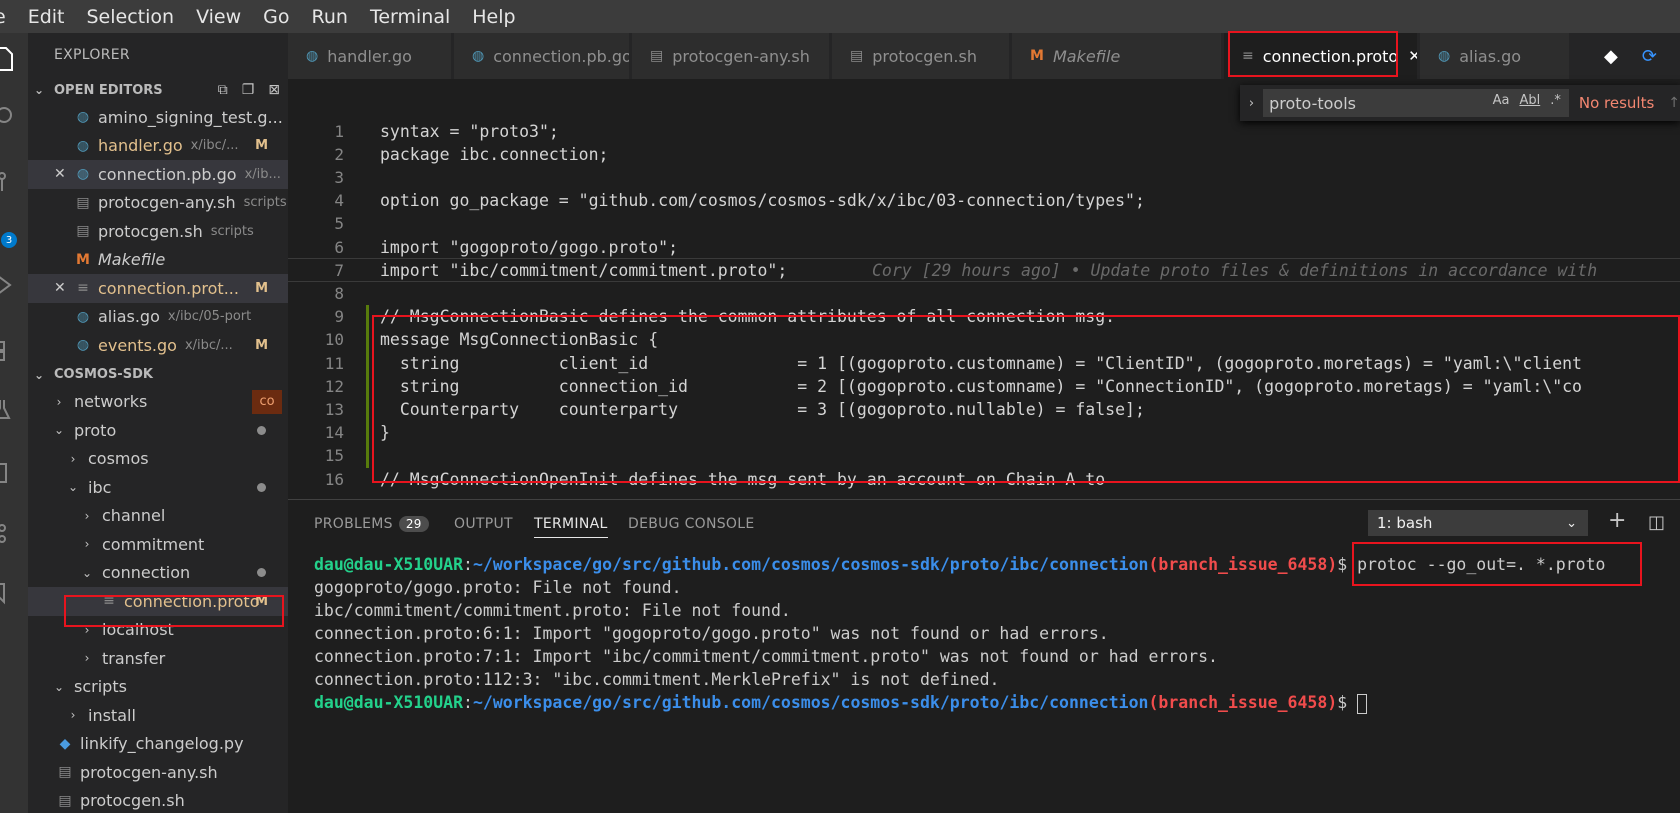 The image size is (1680, 813). I want to click on proto-file-icon: ≡, so click(1248, 56).